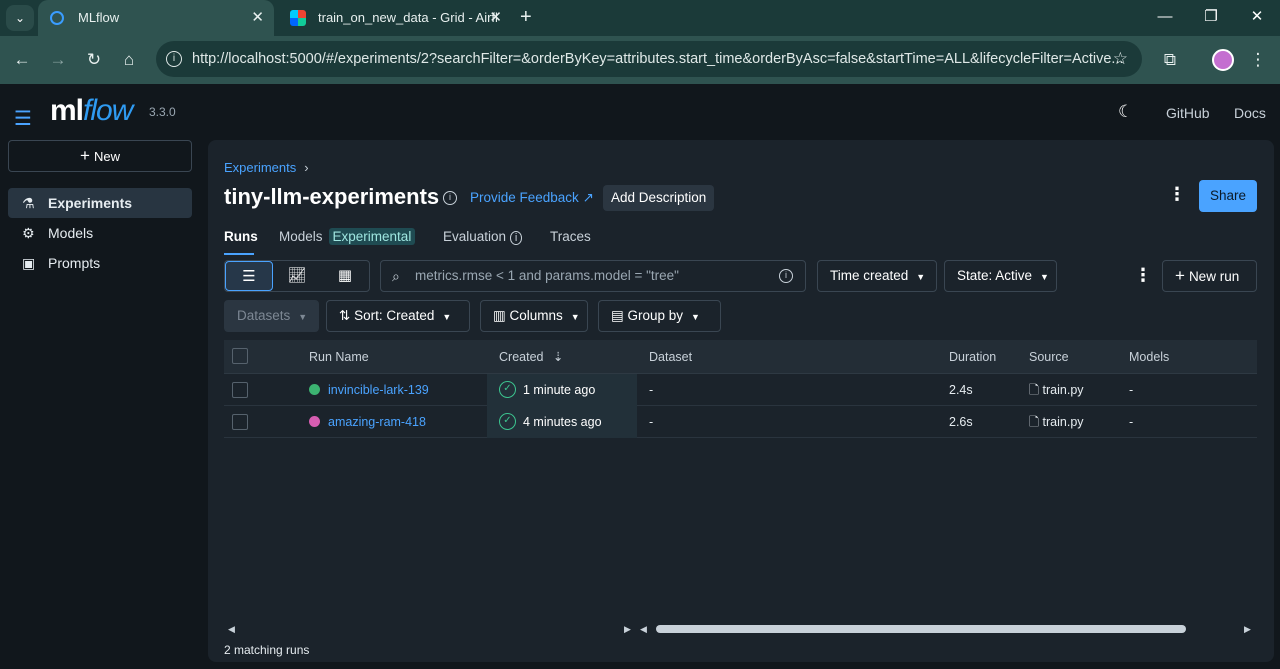  Describe the element at coordinates (524, 197) in the screenshot. I see `feedback-label: Provide Feedback` at that location.